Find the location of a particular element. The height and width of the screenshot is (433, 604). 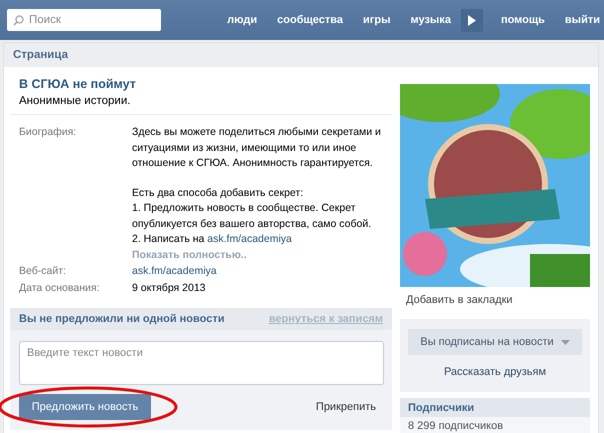

suggest-title: Вы не предложили ни одной новости is located at coordinates (121, 319).